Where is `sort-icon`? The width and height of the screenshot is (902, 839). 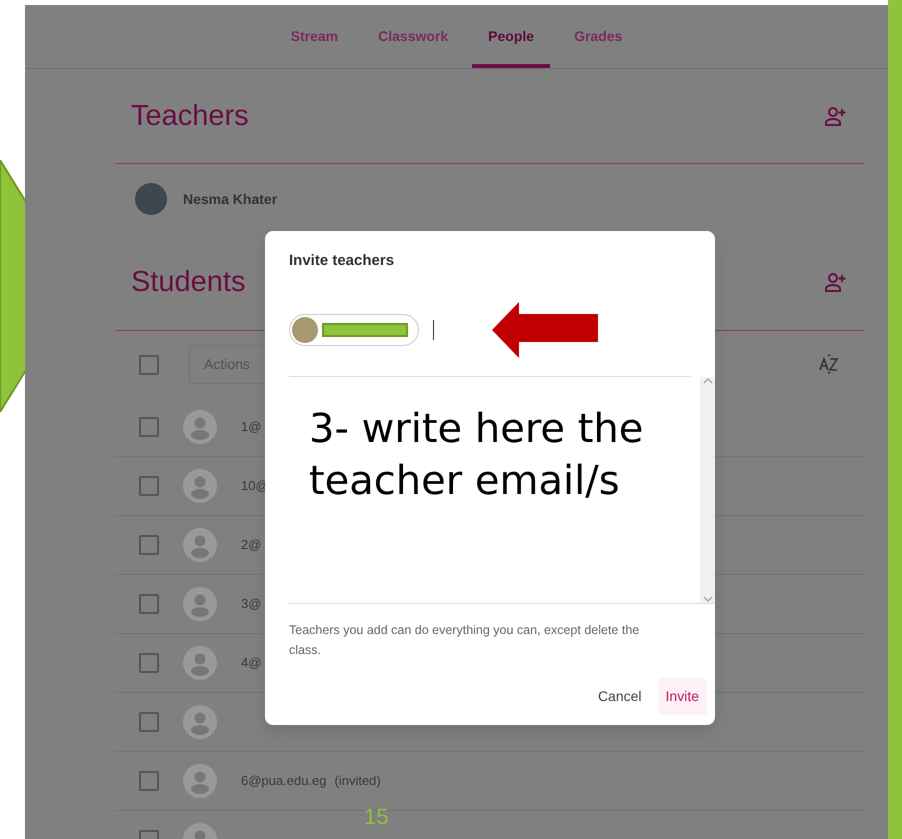 sort-icon is located at coordinates (828, 364).